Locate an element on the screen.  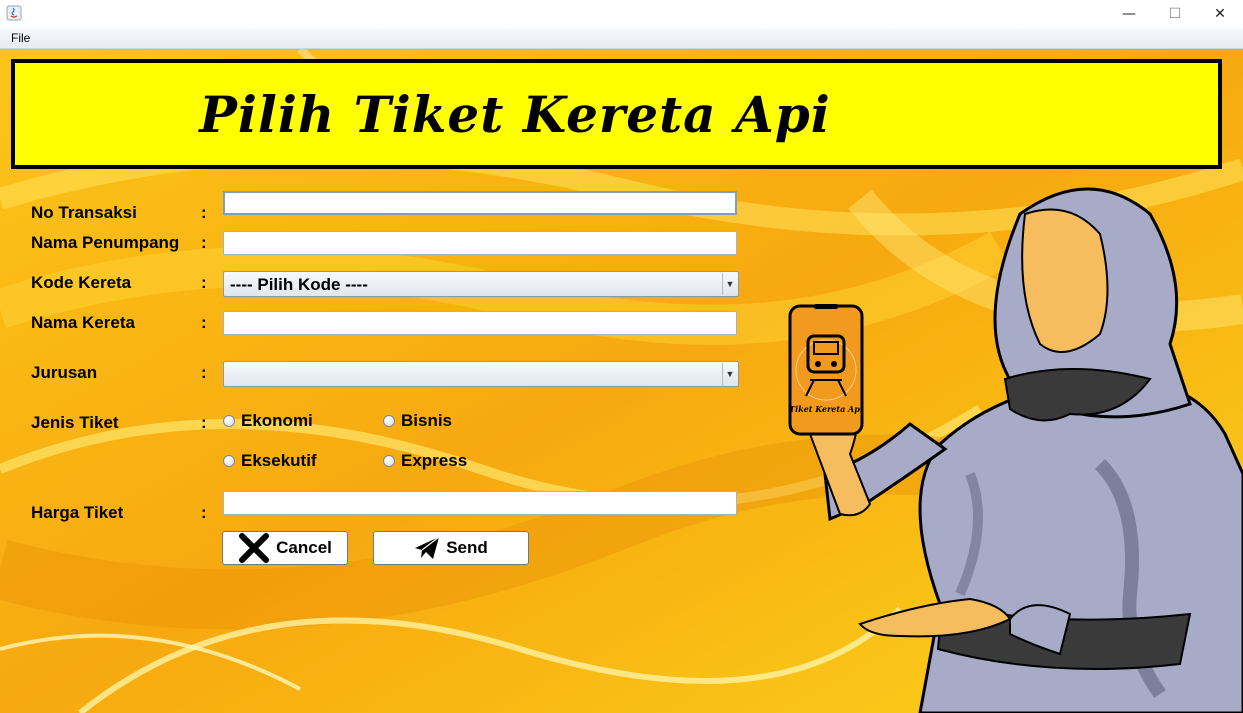
radio-label: Ekonomi is located at coordinates (277, 420).